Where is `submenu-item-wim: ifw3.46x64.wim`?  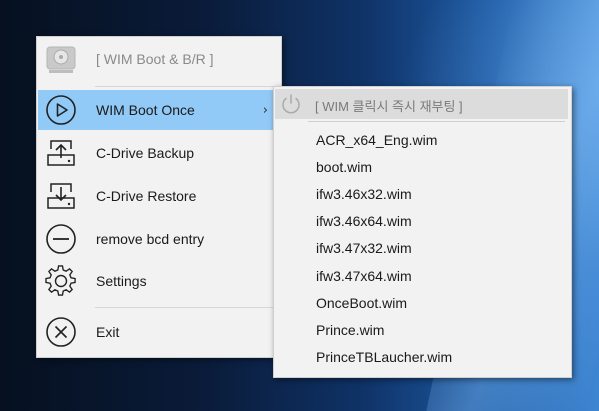
submenu-item-wim: ifw3.46x64.wim is located at coordinates (364, 223).